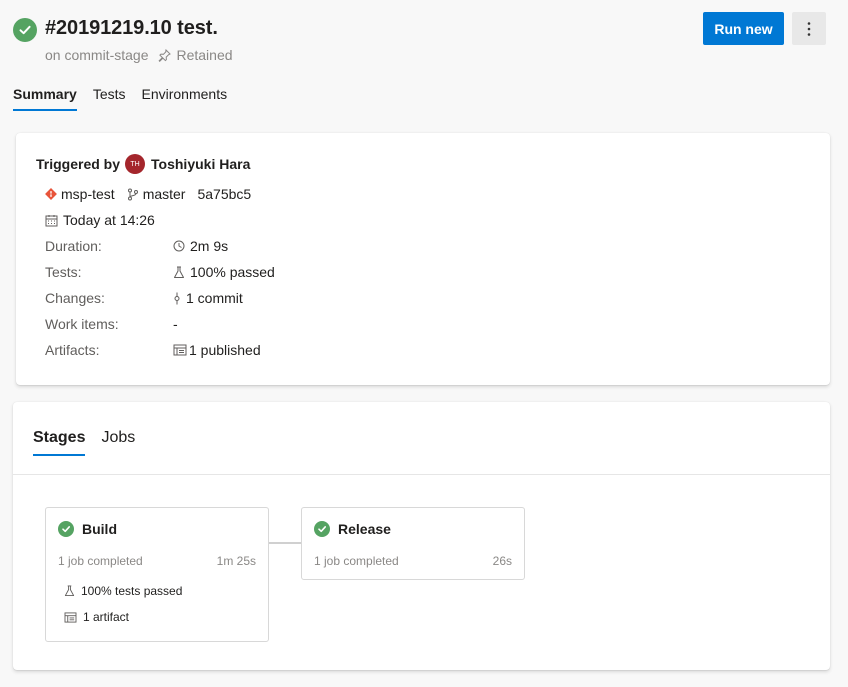 The image size is (848, 687). I want to click on run-date: Today at 14:26, so click(109, 220).